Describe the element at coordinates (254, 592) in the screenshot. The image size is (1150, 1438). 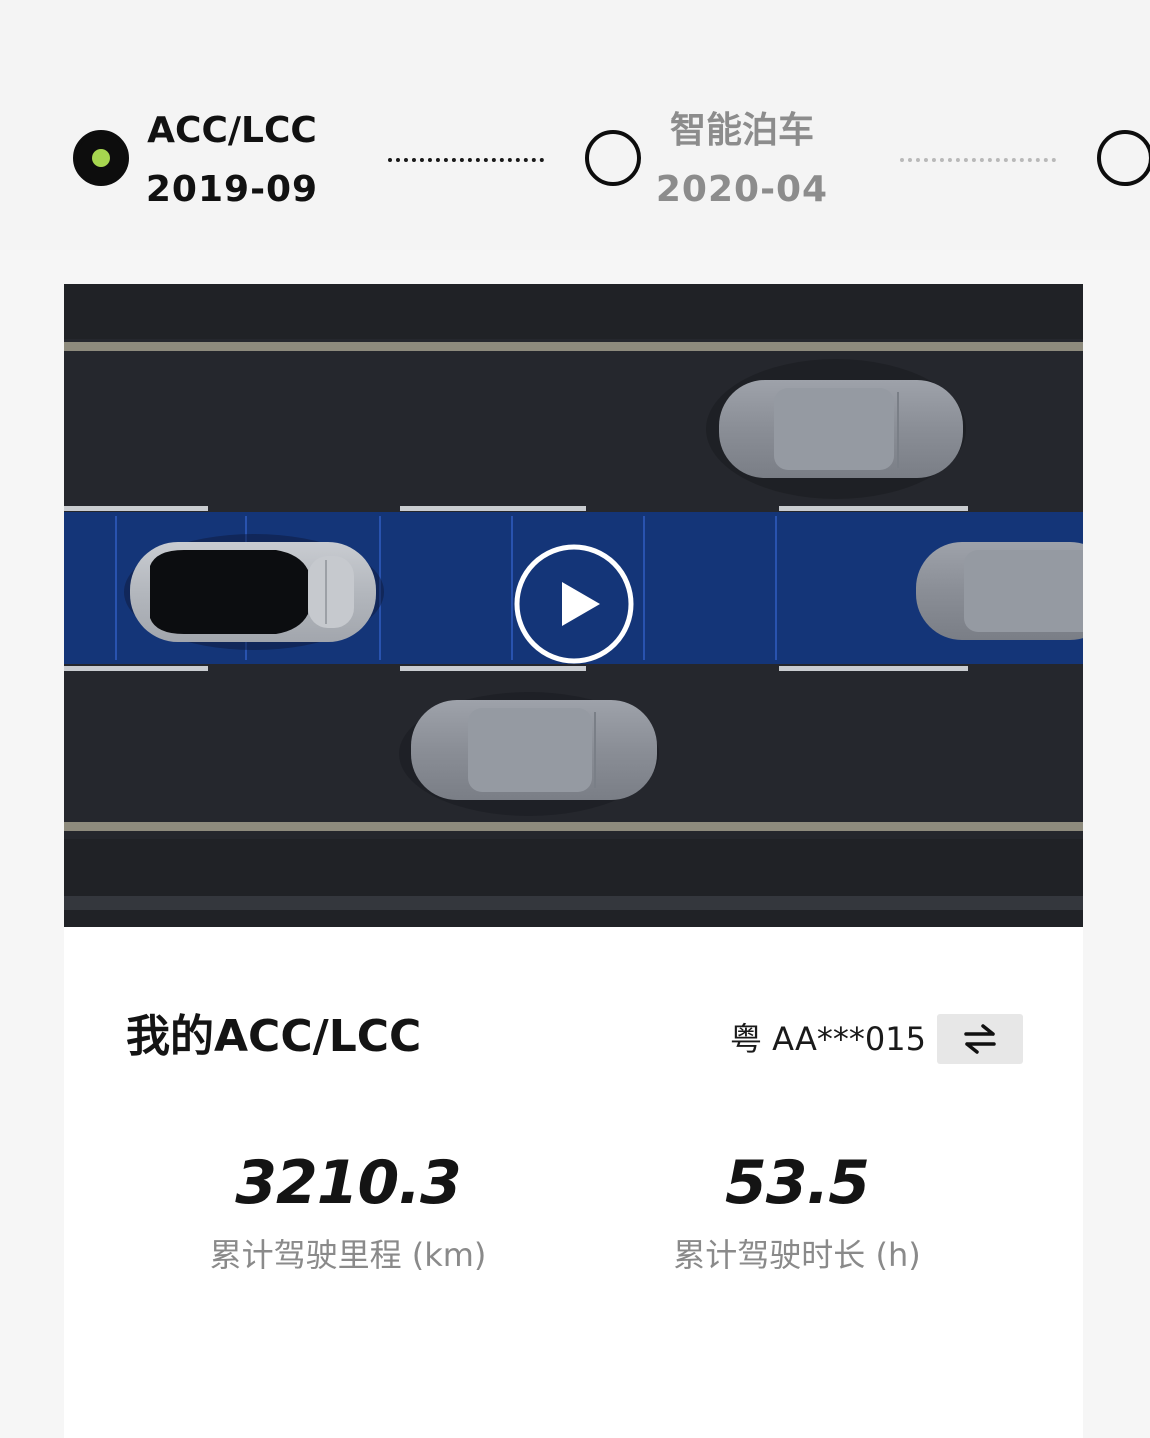
I see `ego-car` at that location.